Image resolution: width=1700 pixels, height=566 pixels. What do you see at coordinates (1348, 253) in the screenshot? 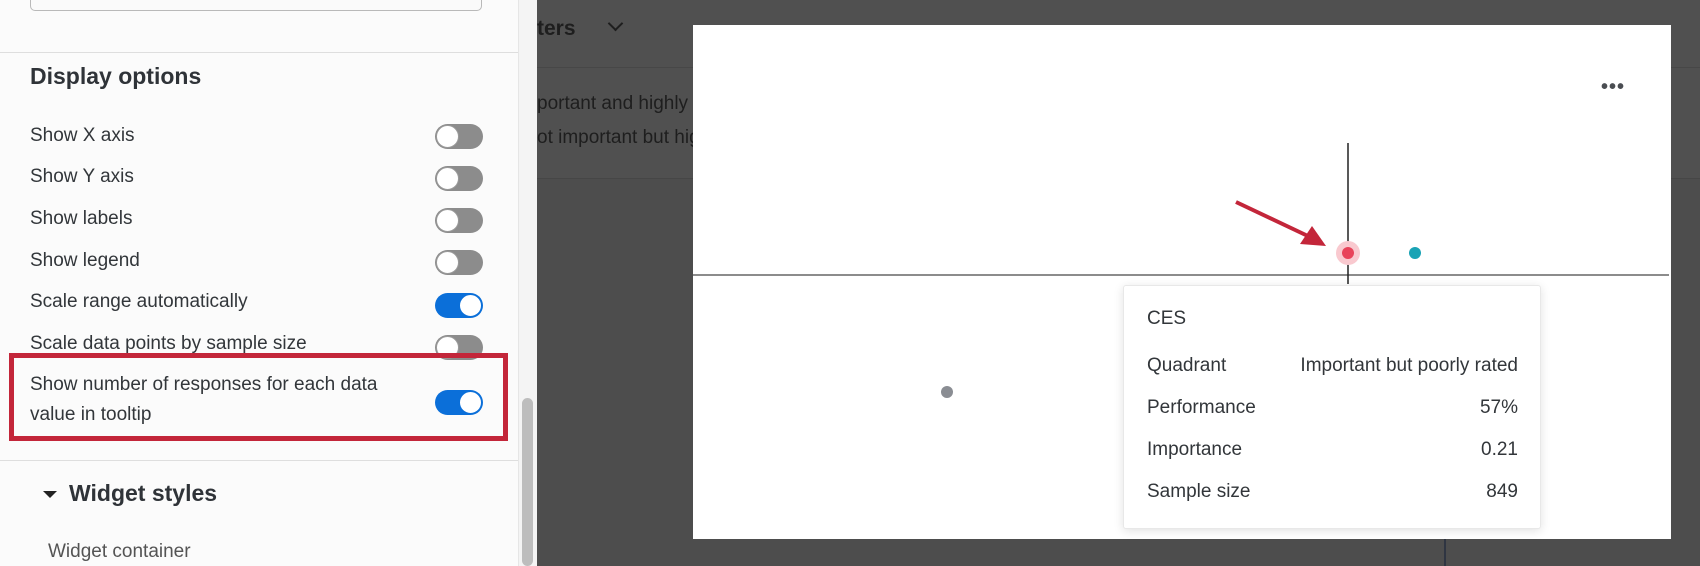
I see `data-point-ces` at bounding box center [1348, 253].